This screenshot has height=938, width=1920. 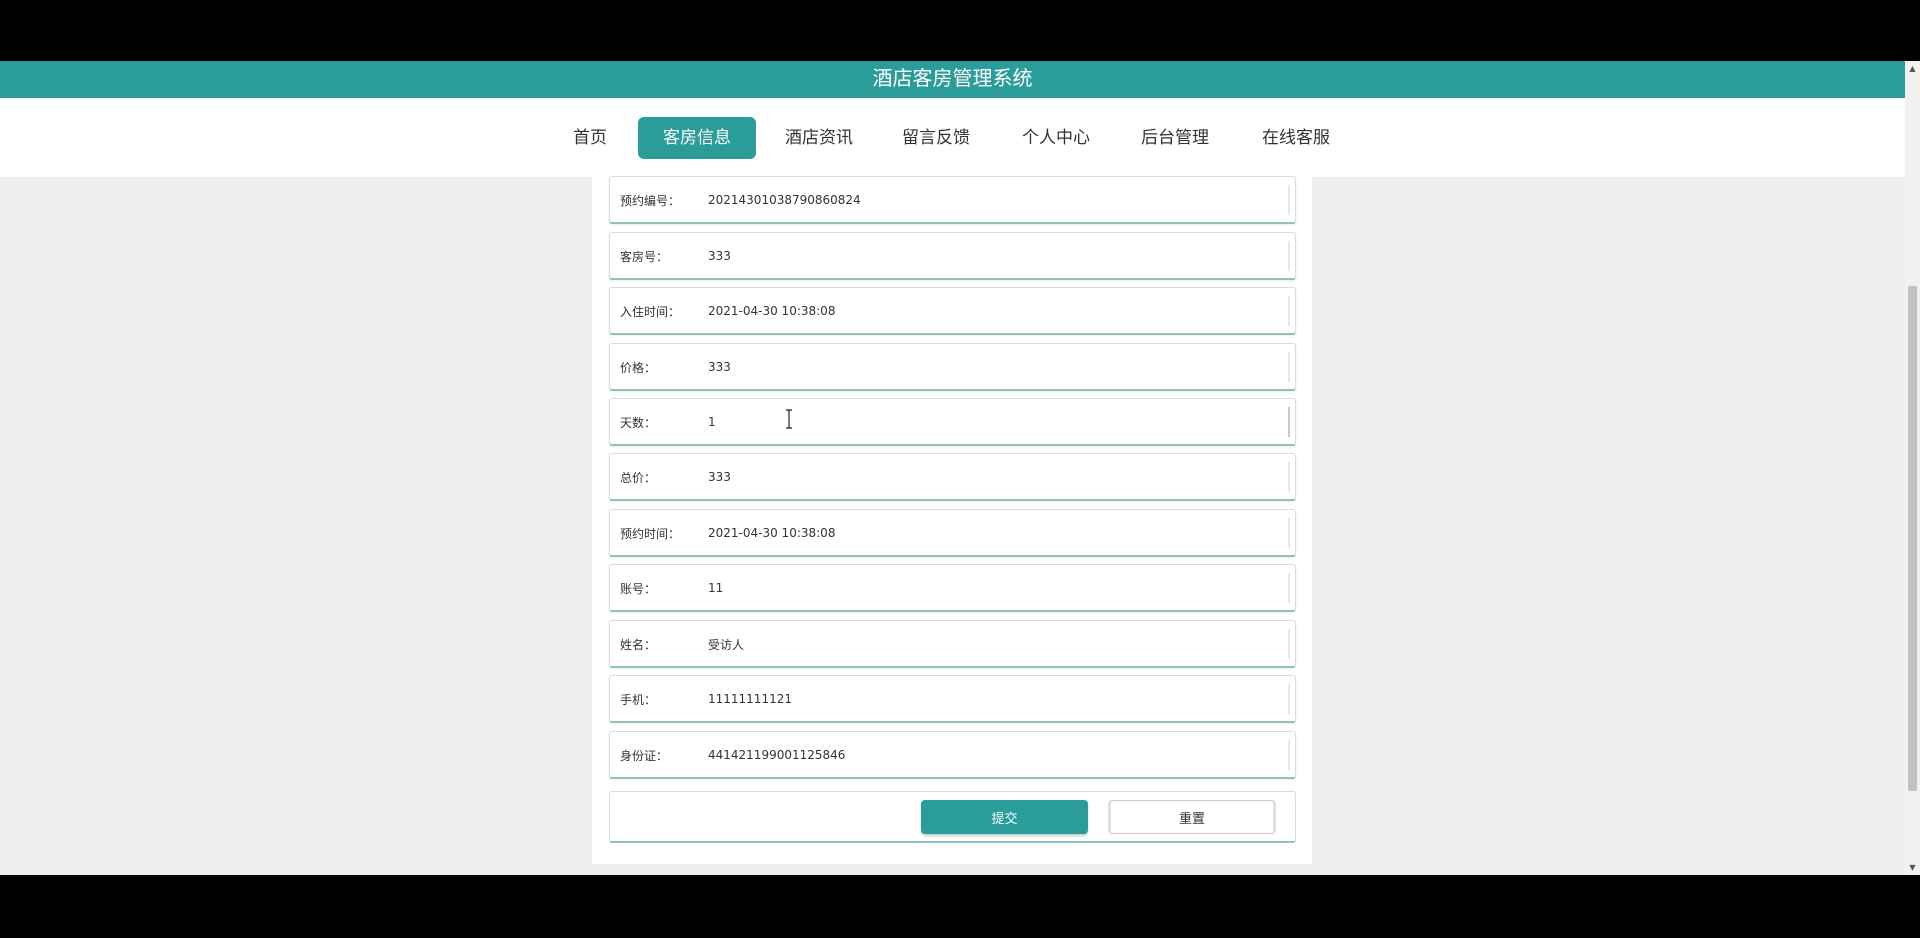 What do you see at coordinates (1296, 138) in the screenshot?
I see `nav-item-online-service: 在线客服` at bounding box center [1296, 138].